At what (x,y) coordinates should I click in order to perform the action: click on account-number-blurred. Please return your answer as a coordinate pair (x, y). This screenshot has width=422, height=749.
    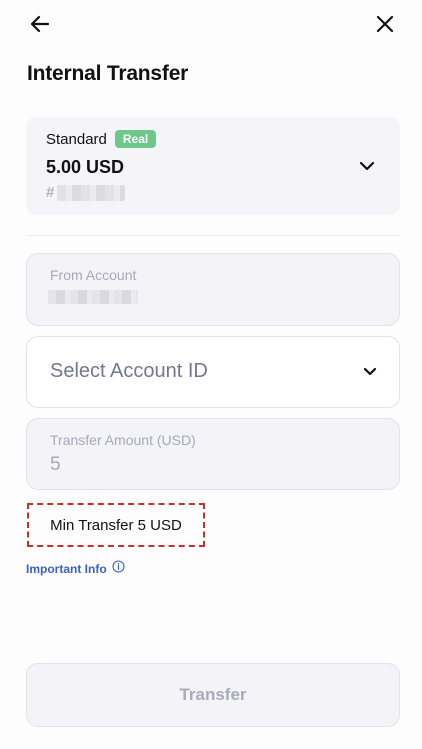
    Looking at the image, I should click on (91, 192).